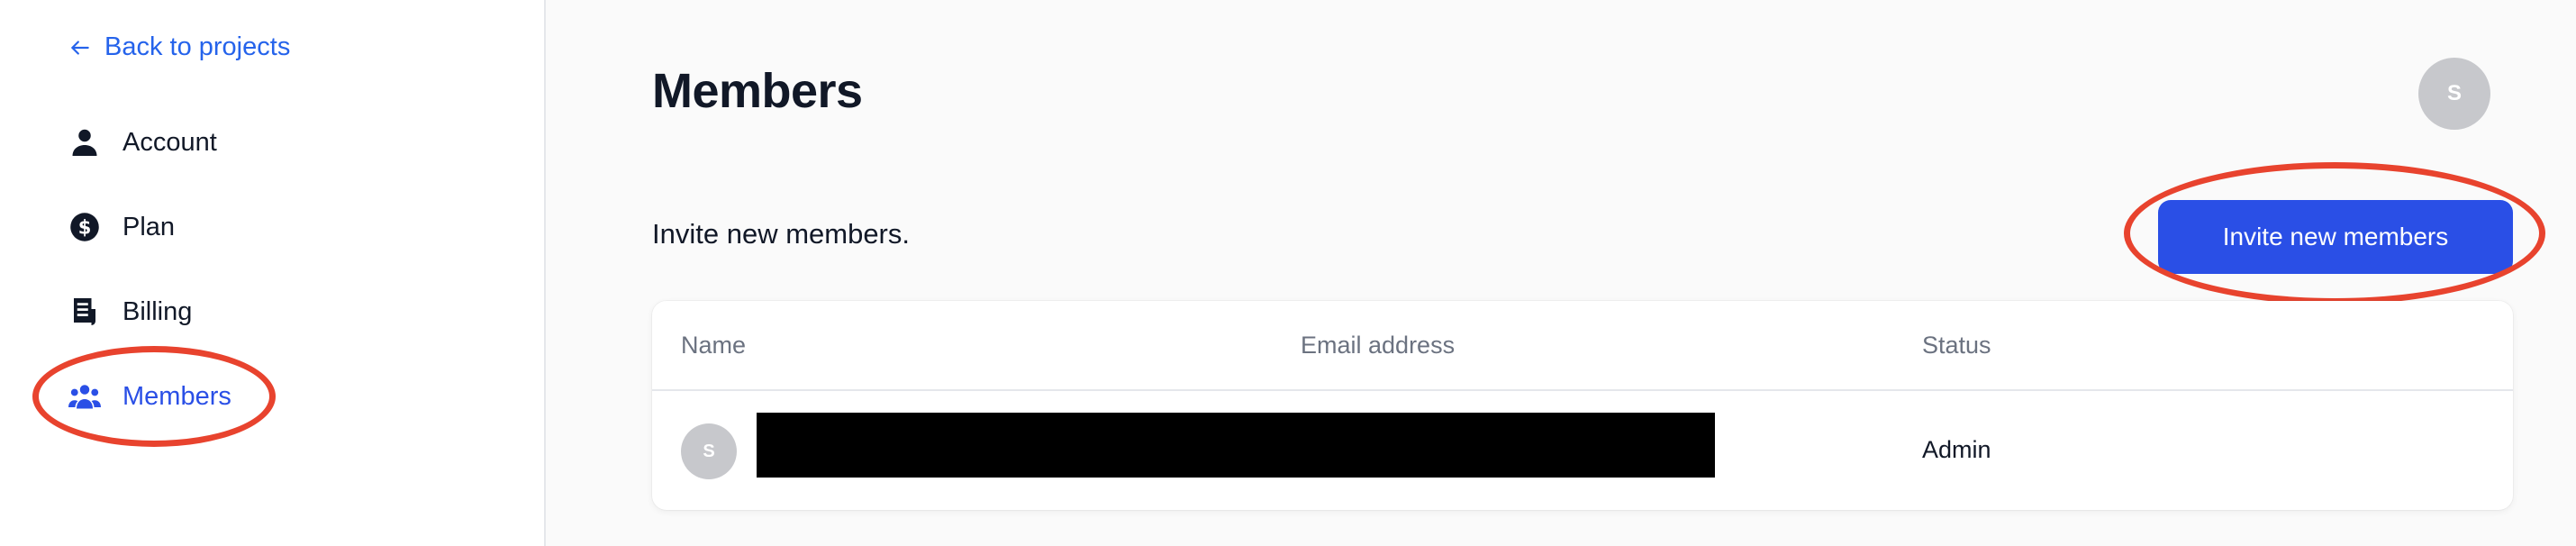 The height and width of the screenshot is (546, 2576). Describe the element at coordinates (1957, 450) in the screenshot. I see `status-cell: Admin` at that location.